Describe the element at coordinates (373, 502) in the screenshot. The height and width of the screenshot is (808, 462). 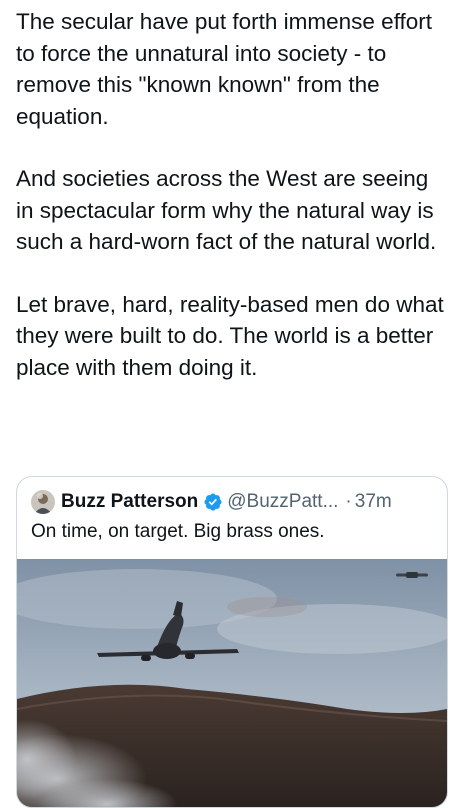
I see `post-timestamp: 37m` at that location.